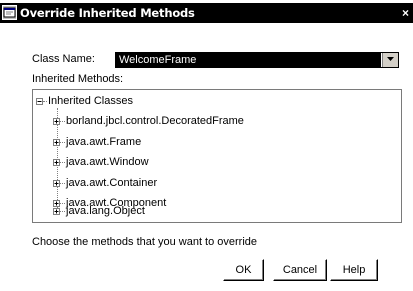  I want to click on help-button: Help, so click(354, 270).